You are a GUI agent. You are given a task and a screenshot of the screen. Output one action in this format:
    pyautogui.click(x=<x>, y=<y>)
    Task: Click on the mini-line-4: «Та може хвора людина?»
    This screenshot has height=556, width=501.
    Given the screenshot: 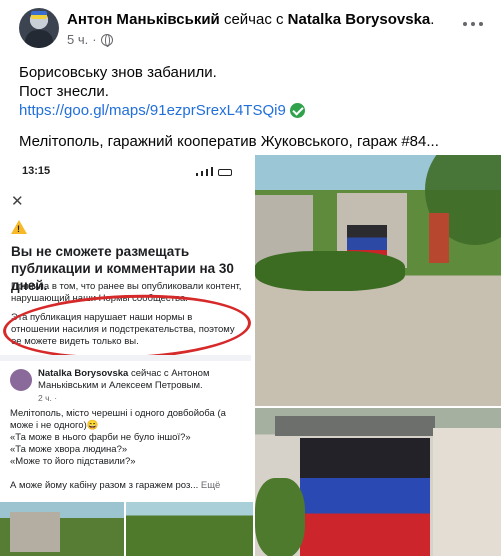 What is the action you would take?
    pyautogui.click(x=69, y=449)
    